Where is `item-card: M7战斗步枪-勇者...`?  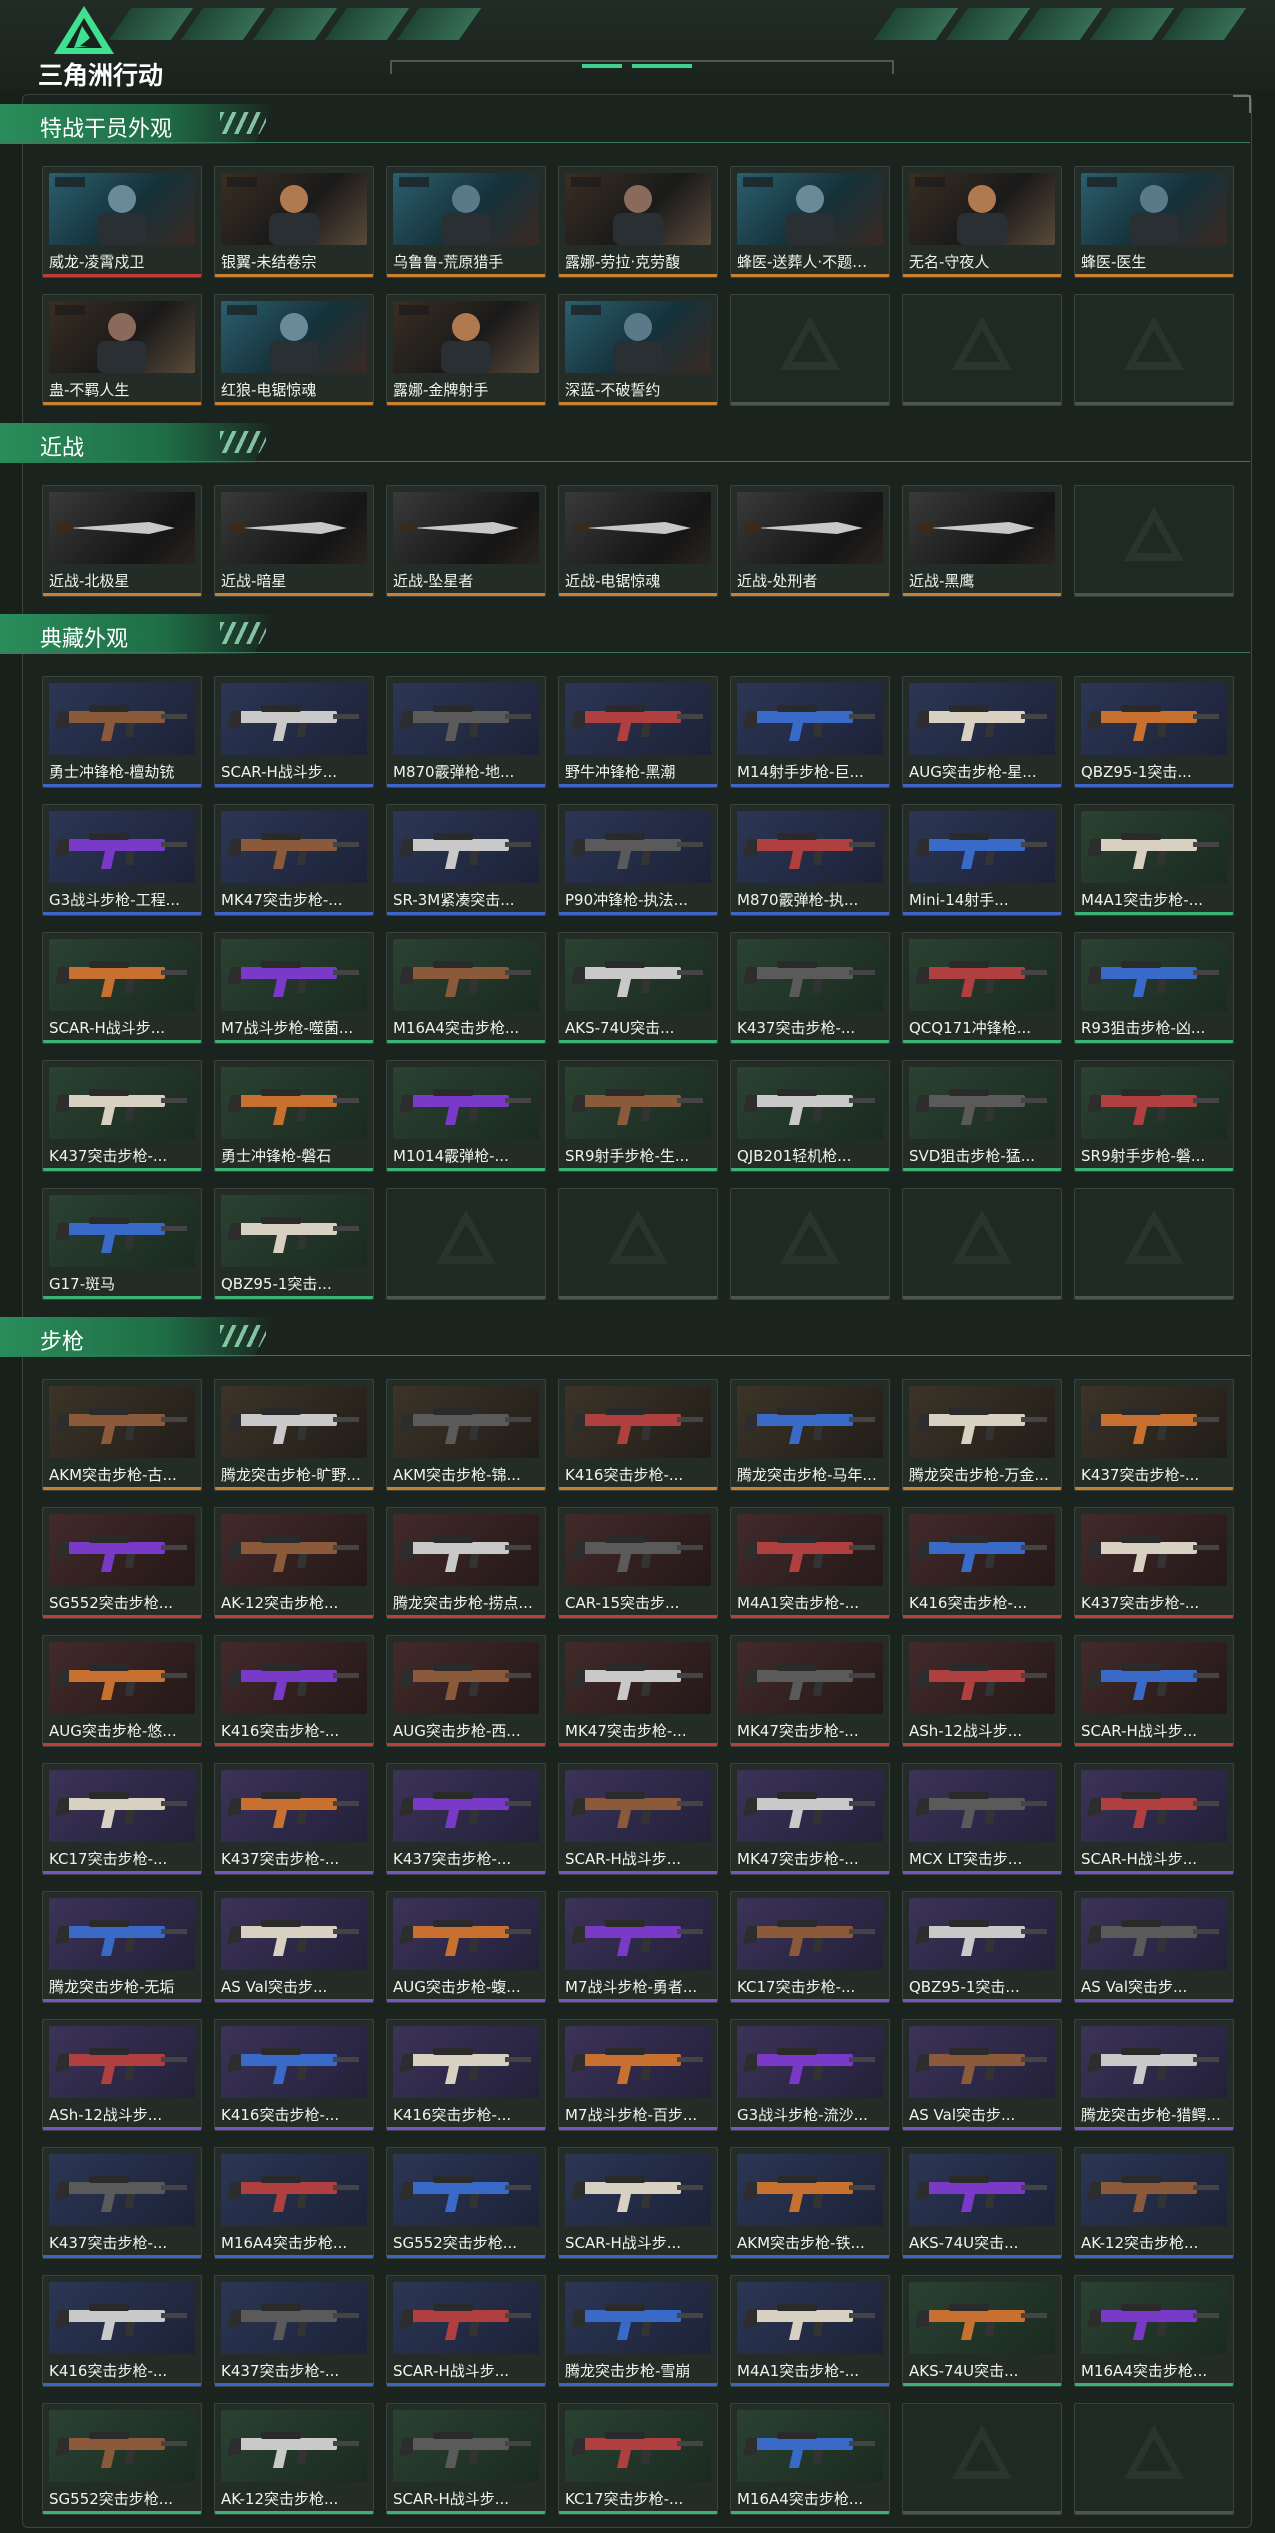
item-card: M7战斗步枪-勇者... is located at coordinates (638, 1947).